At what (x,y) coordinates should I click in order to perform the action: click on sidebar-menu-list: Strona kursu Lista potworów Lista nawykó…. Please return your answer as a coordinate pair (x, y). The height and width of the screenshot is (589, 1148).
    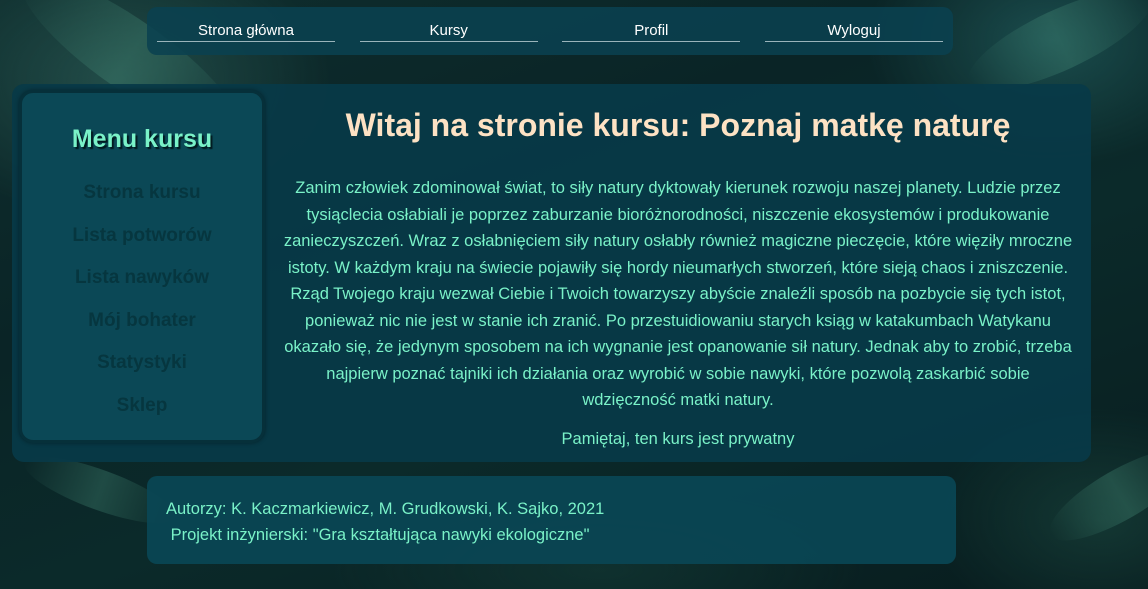
    Looking at the image, I should click on (142, 306).